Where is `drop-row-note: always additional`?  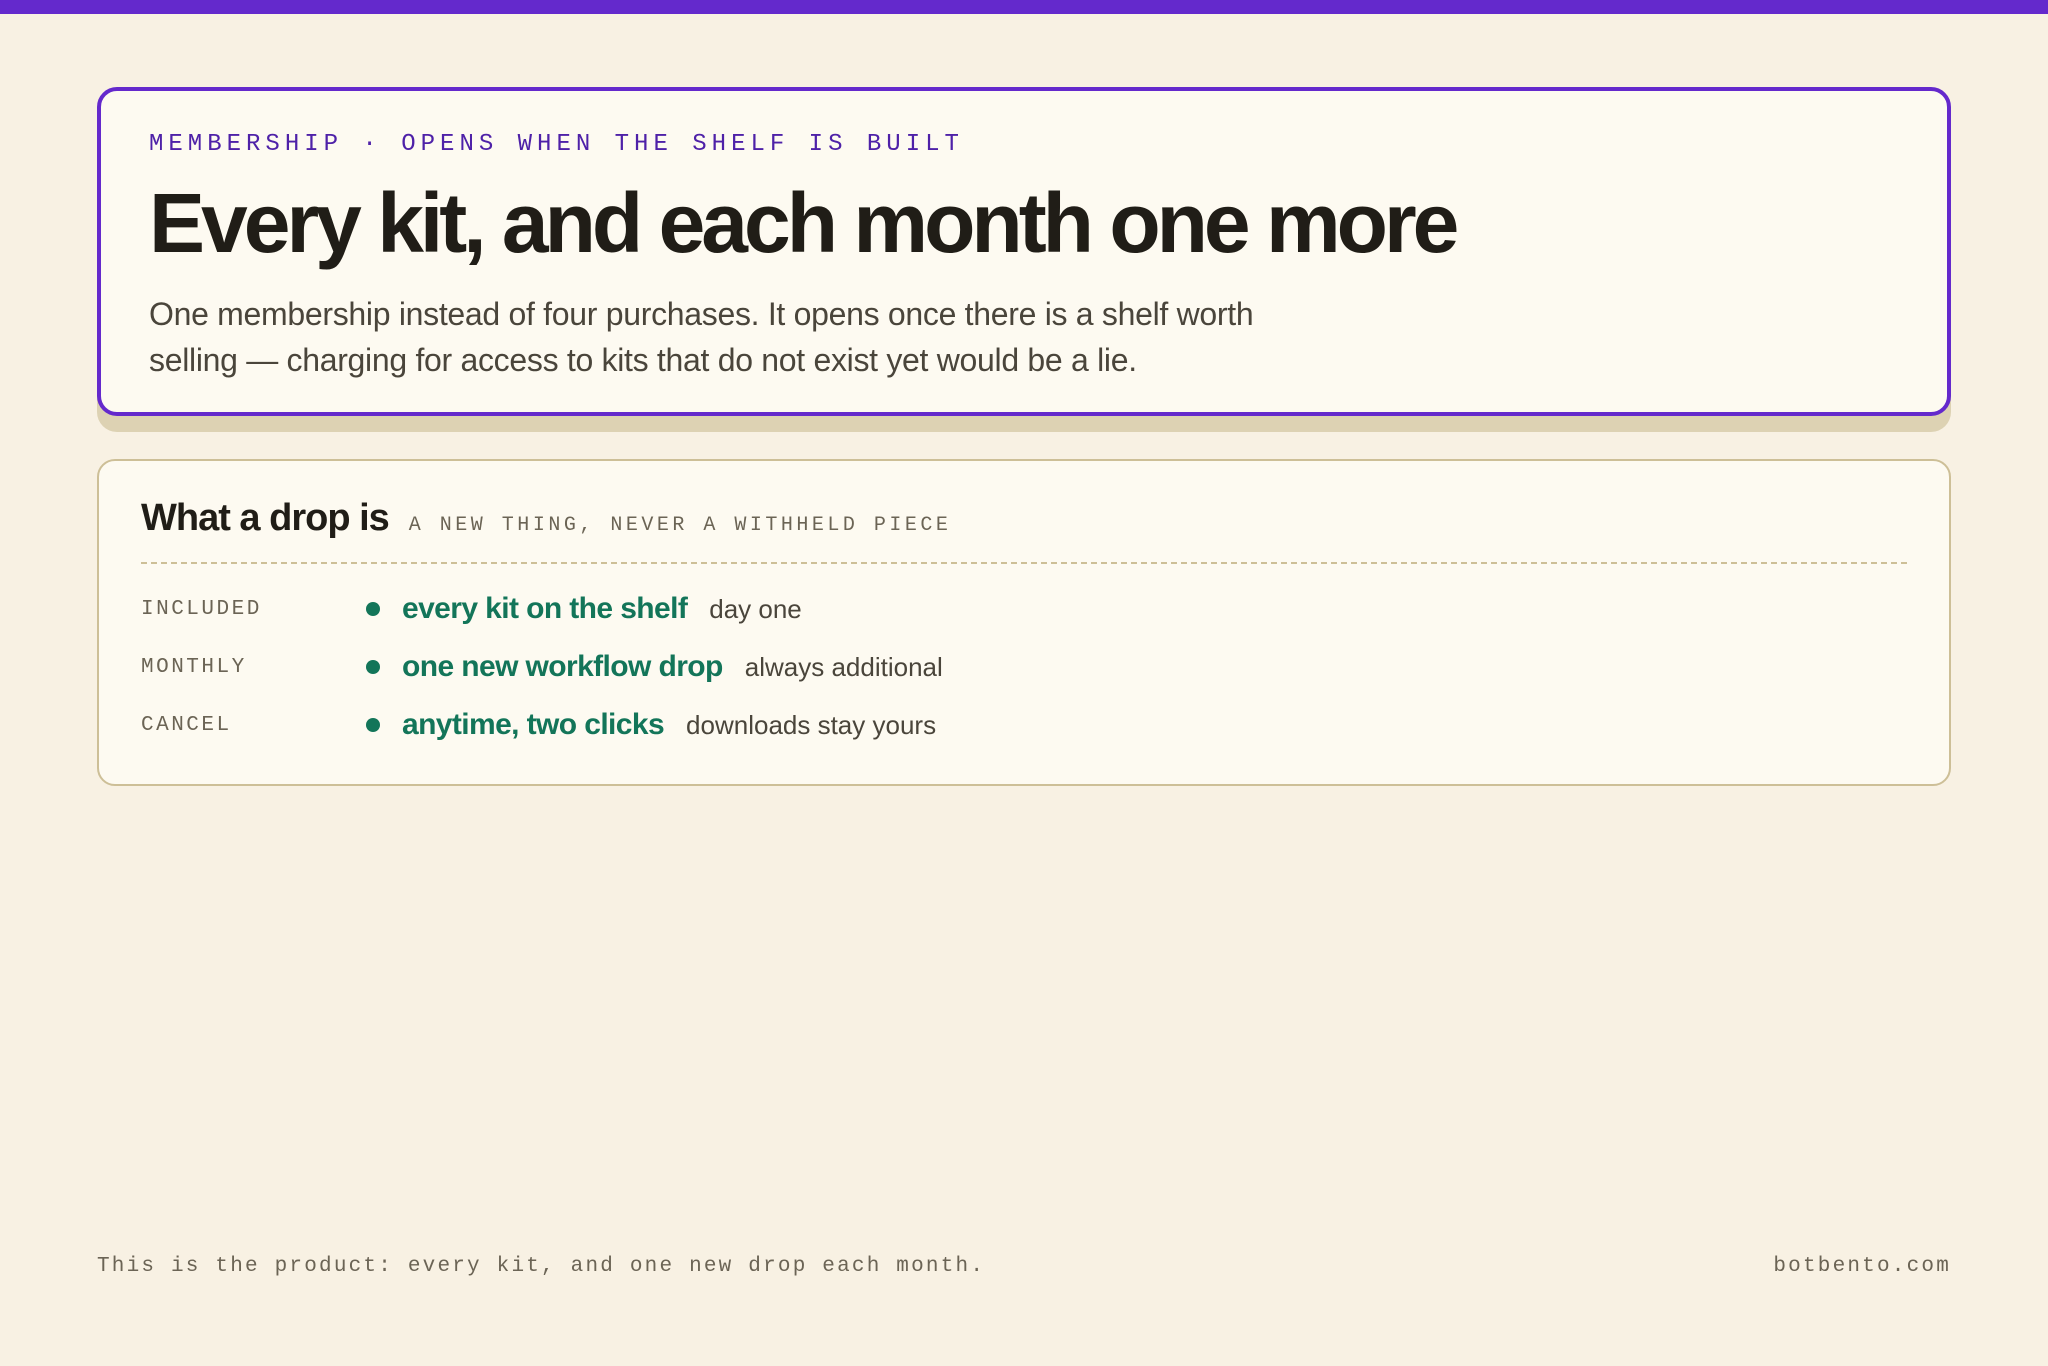
drop-row-note: always additional is located at coordinates (843, 666).